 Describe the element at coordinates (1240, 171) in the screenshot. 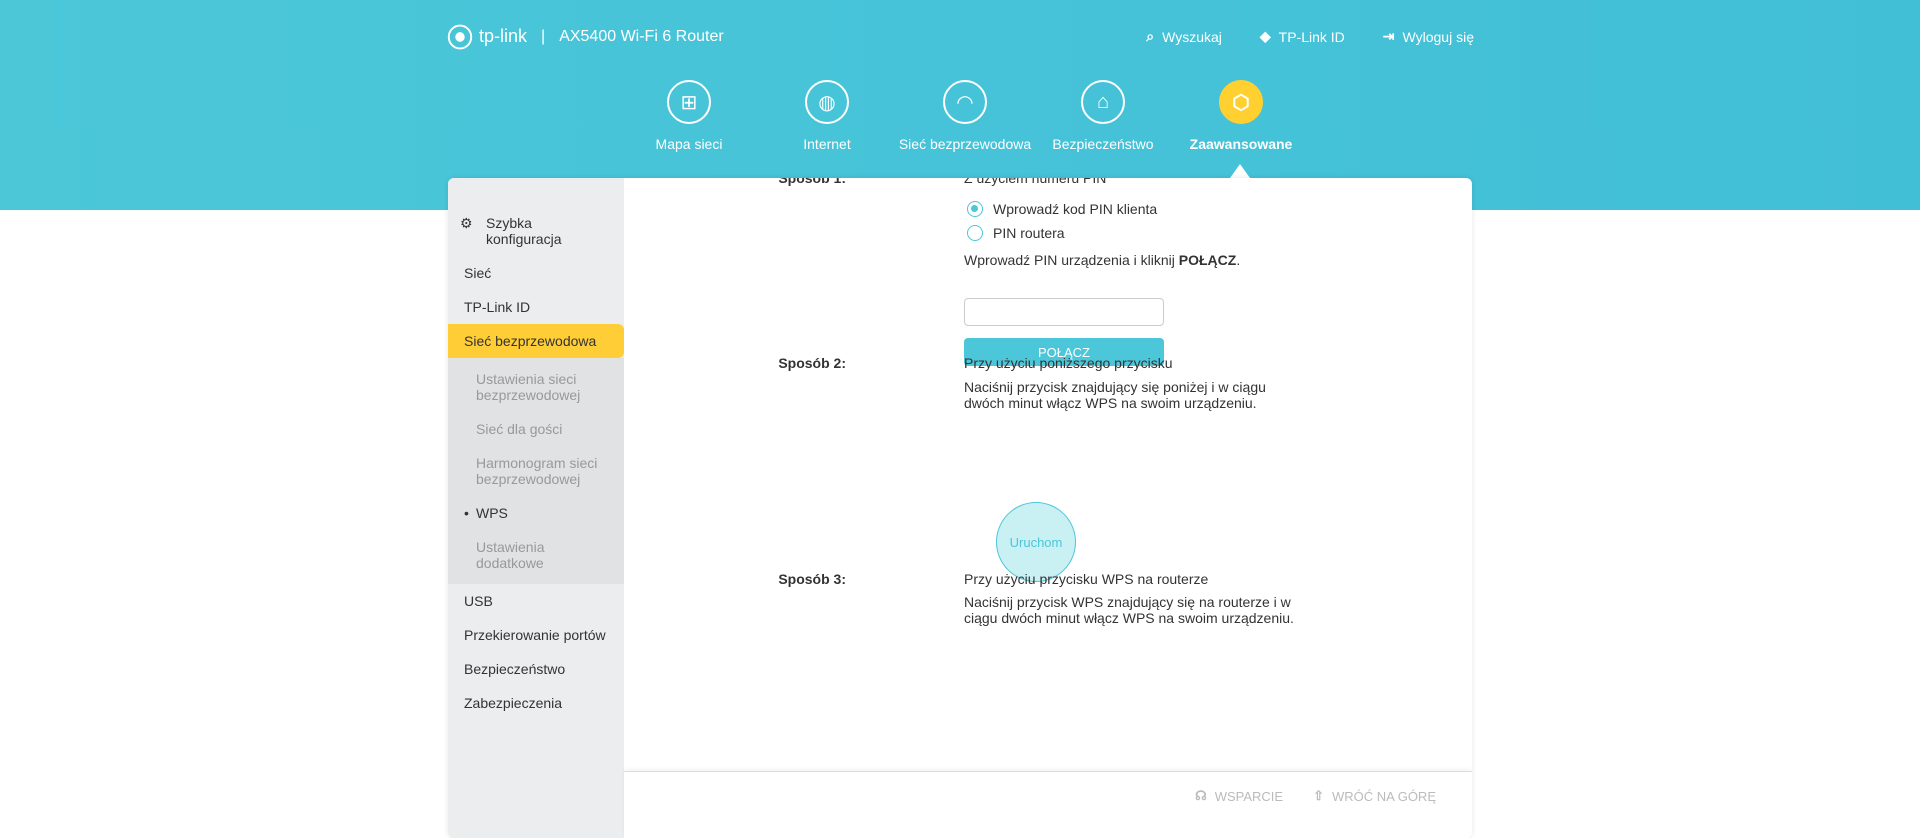

I see `active-nav-caret` at that location.